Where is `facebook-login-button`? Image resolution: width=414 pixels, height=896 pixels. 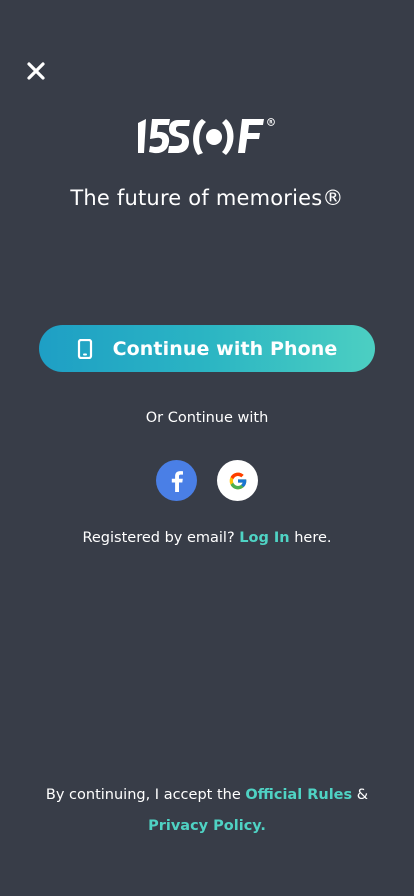 facebook-login-button is located at coordinates (176, 480).